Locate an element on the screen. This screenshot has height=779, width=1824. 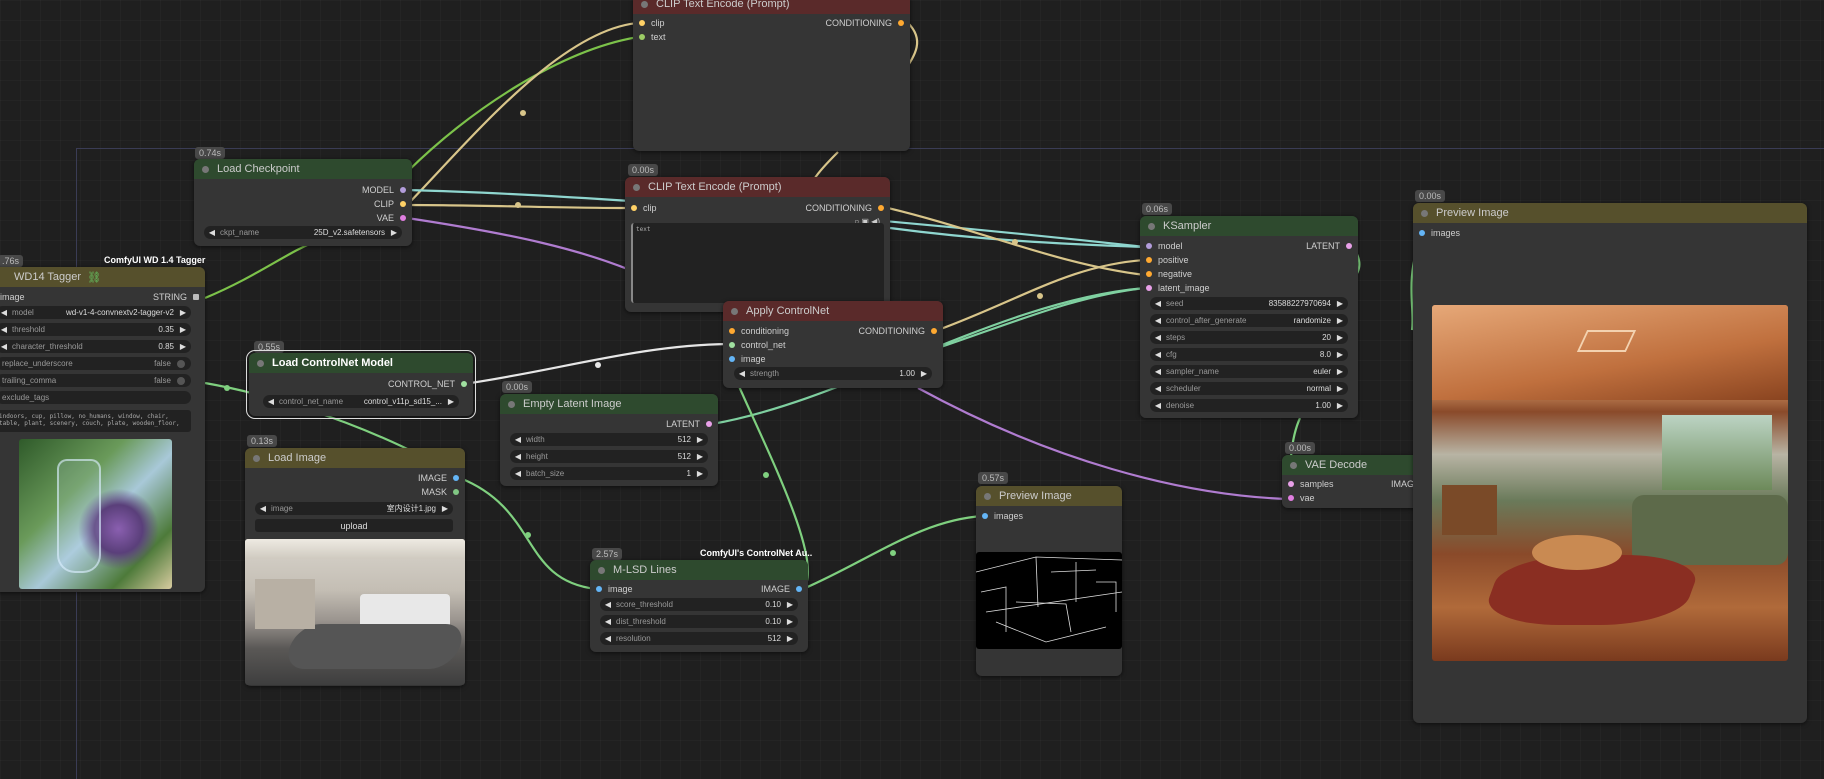
dist-threshold-number: ◀ dist_threshold 0.10 ▶ is located at coordinates (699, 621).